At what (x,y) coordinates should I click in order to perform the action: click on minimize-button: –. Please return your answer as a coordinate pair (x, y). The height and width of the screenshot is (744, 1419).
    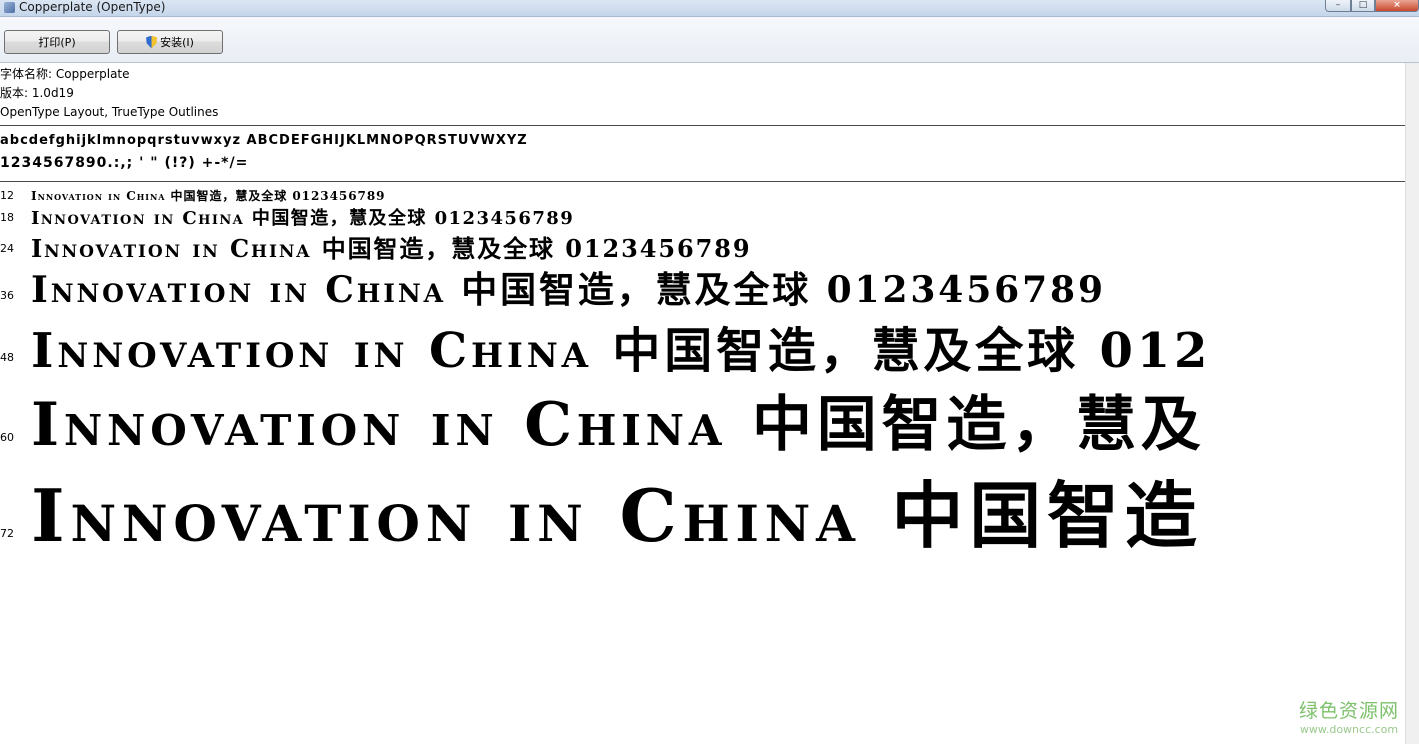
    Looking at the image, I should click on (1338, 6).